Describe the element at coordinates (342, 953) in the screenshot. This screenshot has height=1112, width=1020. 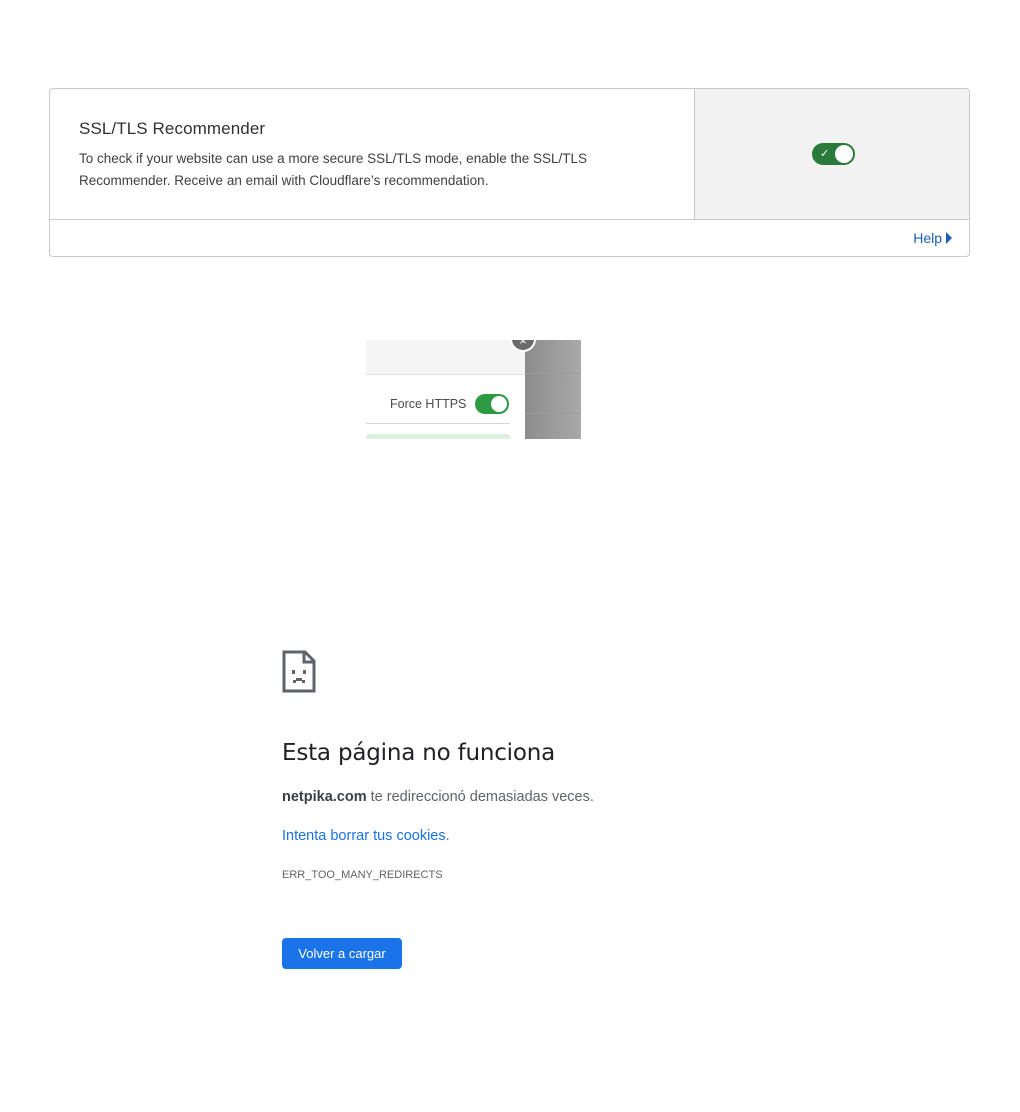
I see `reload-button: Volver a cargar` at that location.